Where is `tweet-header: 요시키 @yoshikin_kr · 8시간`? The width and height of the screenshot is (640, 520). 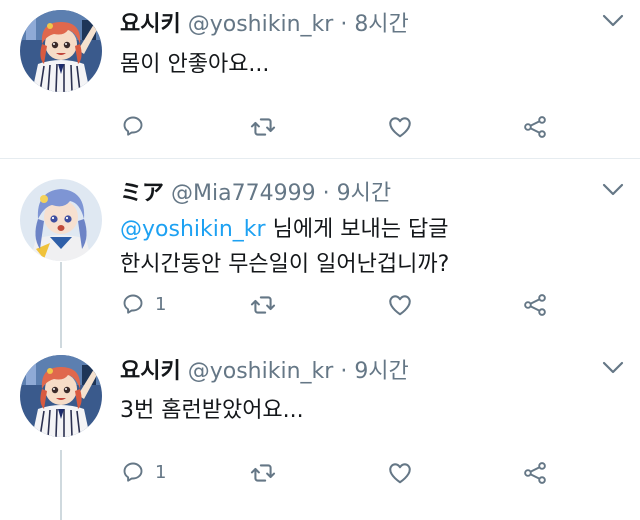
tweet-header: 요시키 @yoshikin_kr · 8시간 is located at coordinates (264, 22).